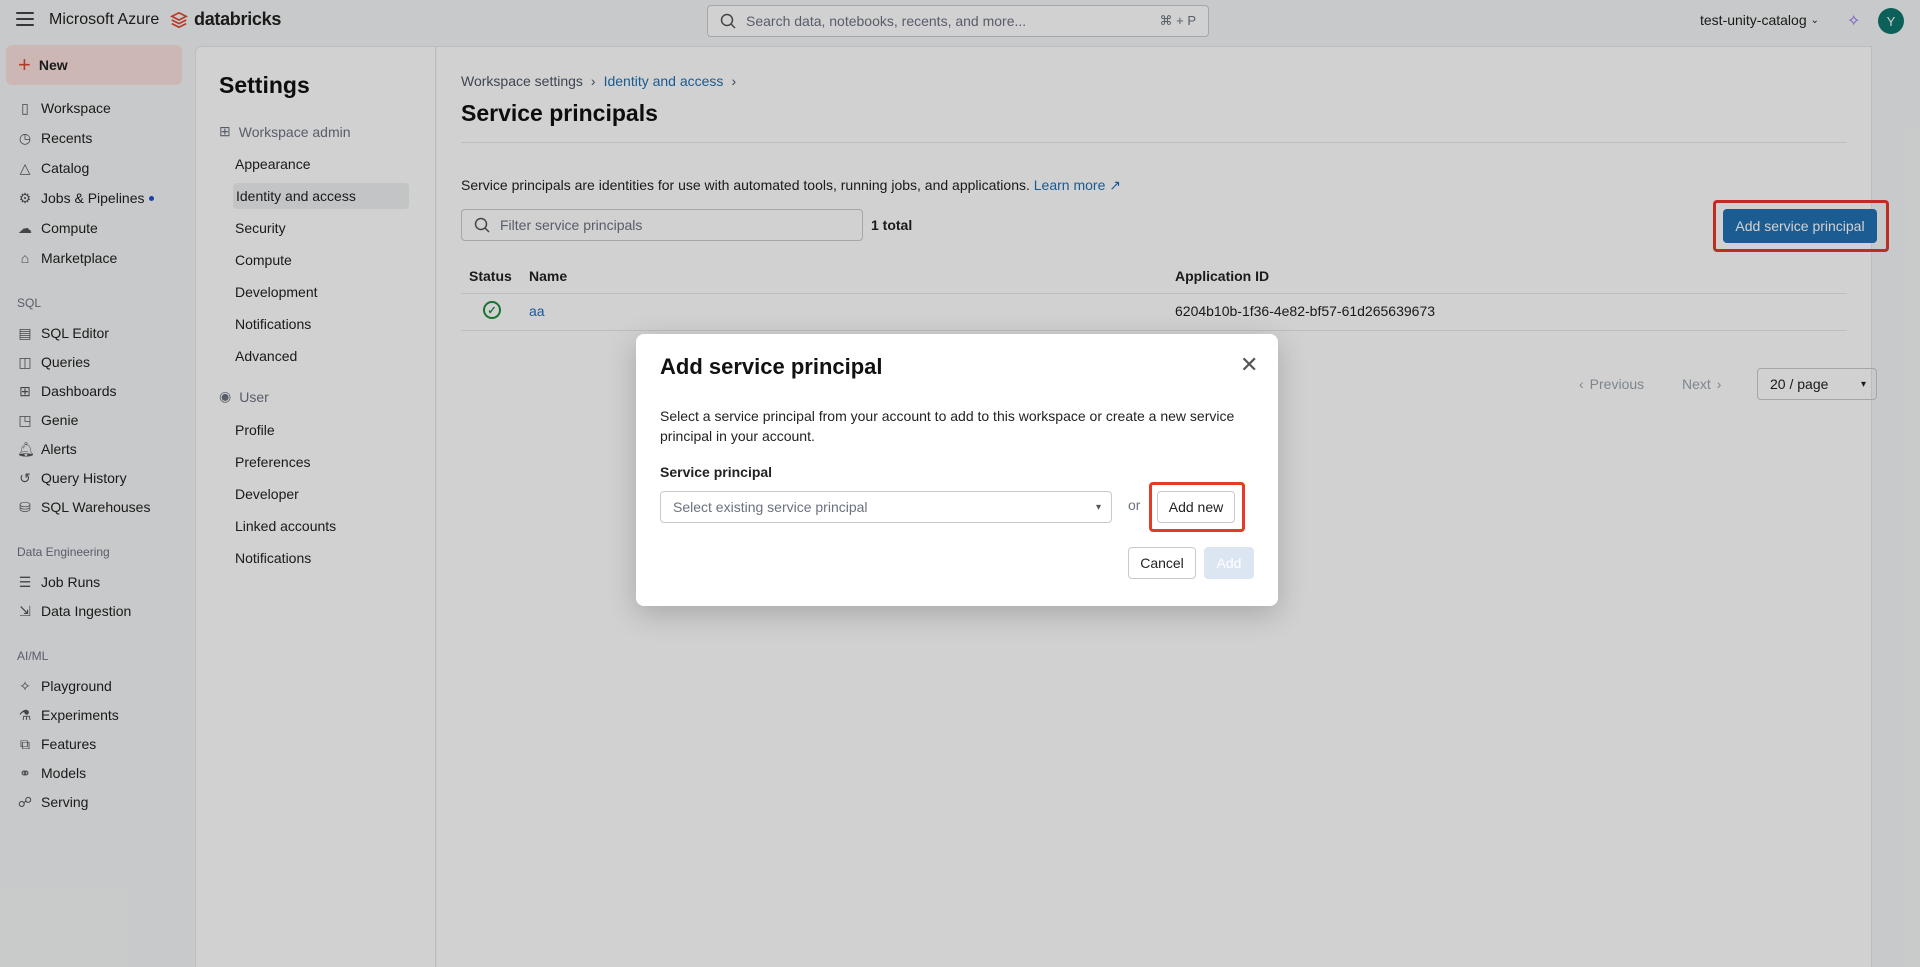  I want to click on add-button: Add, so click(1229, 563).